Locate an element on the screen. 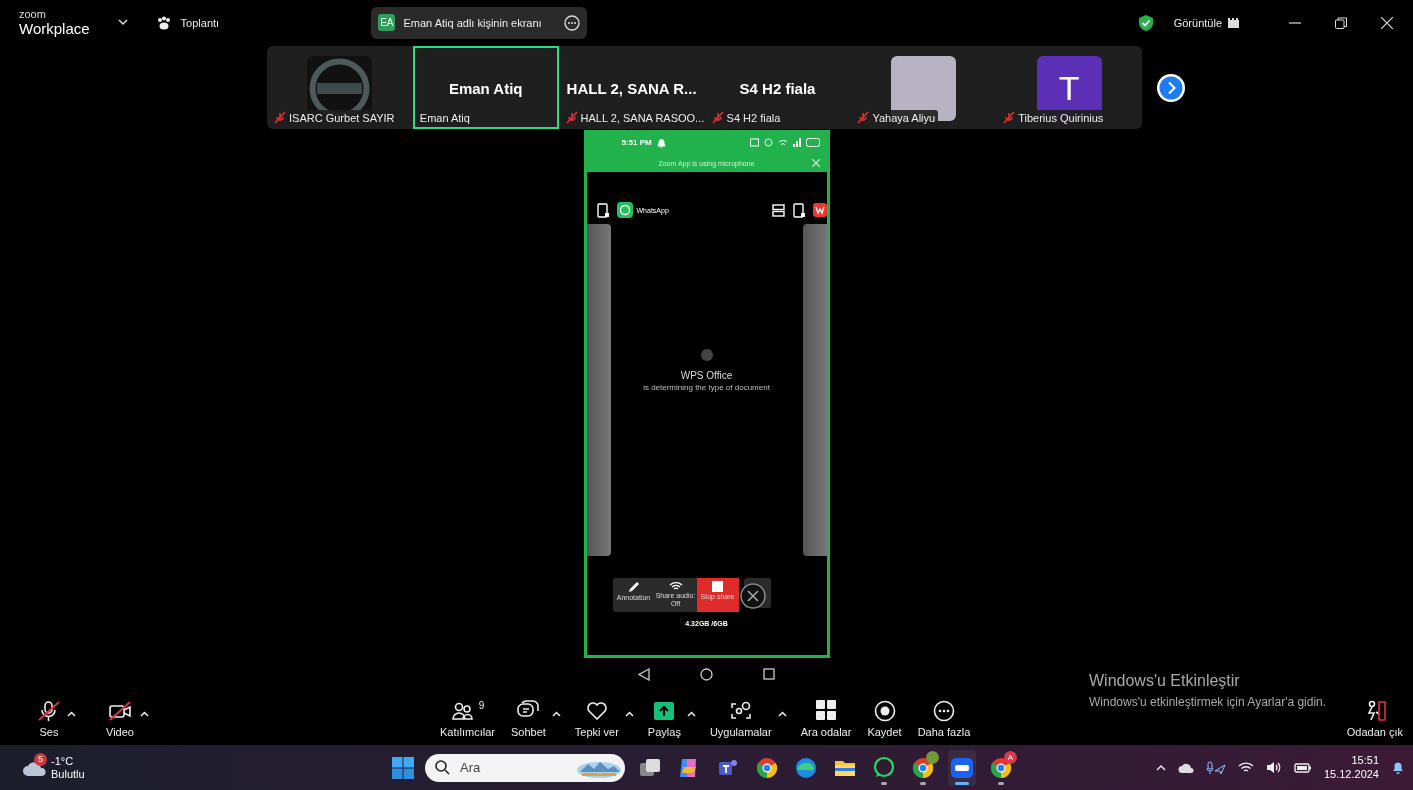 The width and height of the screenshot is (1413, 790). leave-button: Odadan çık is located at coordinates (1374, 718).